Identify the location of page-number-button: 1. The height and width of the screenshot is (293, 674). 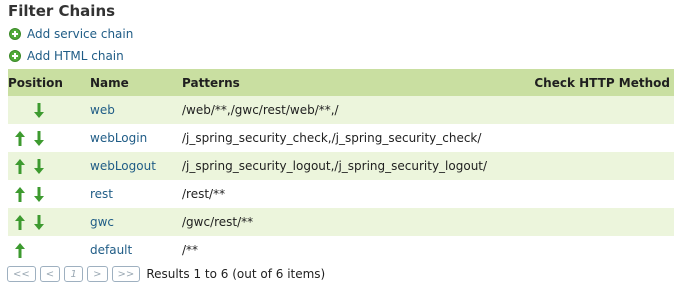
(74, 274).